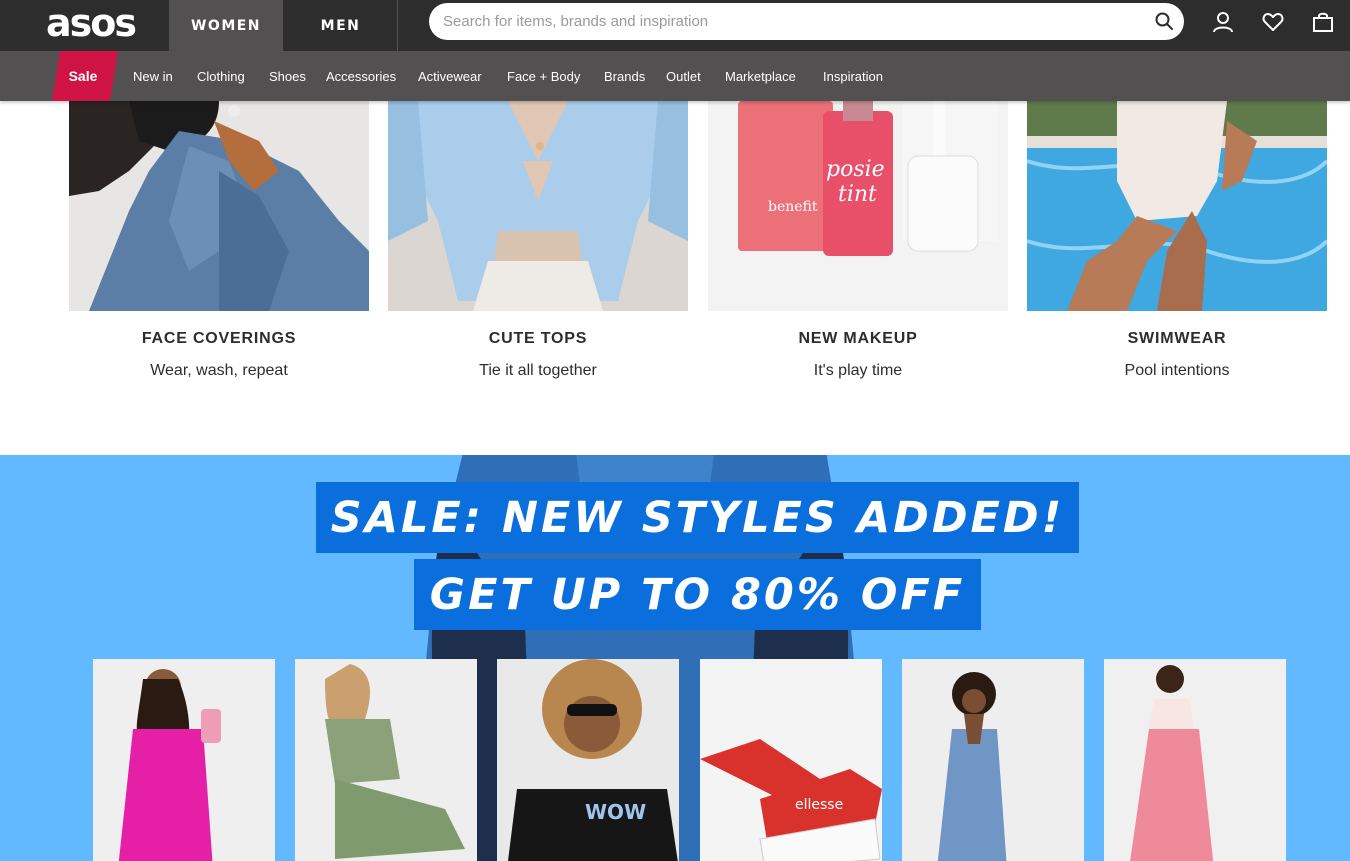 This screenshot has height=861, width=1350. I want to click on svg-text: tint, so click(857, 194).